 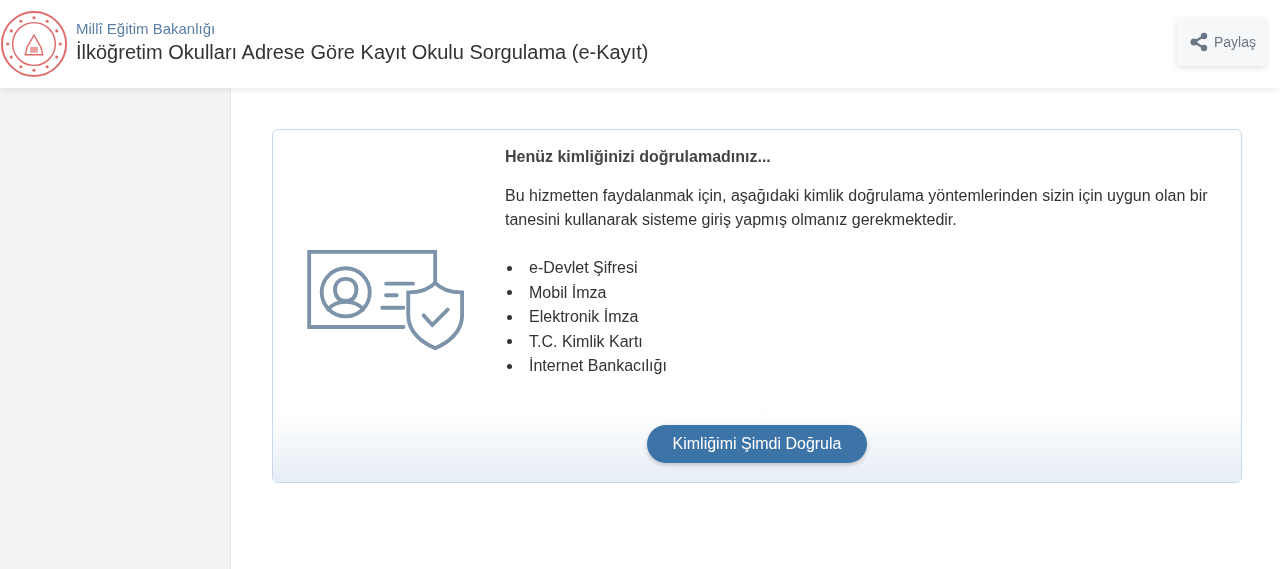 I want to click on method-item: İnternet Bankacılığı, so click(x=598, y=366).